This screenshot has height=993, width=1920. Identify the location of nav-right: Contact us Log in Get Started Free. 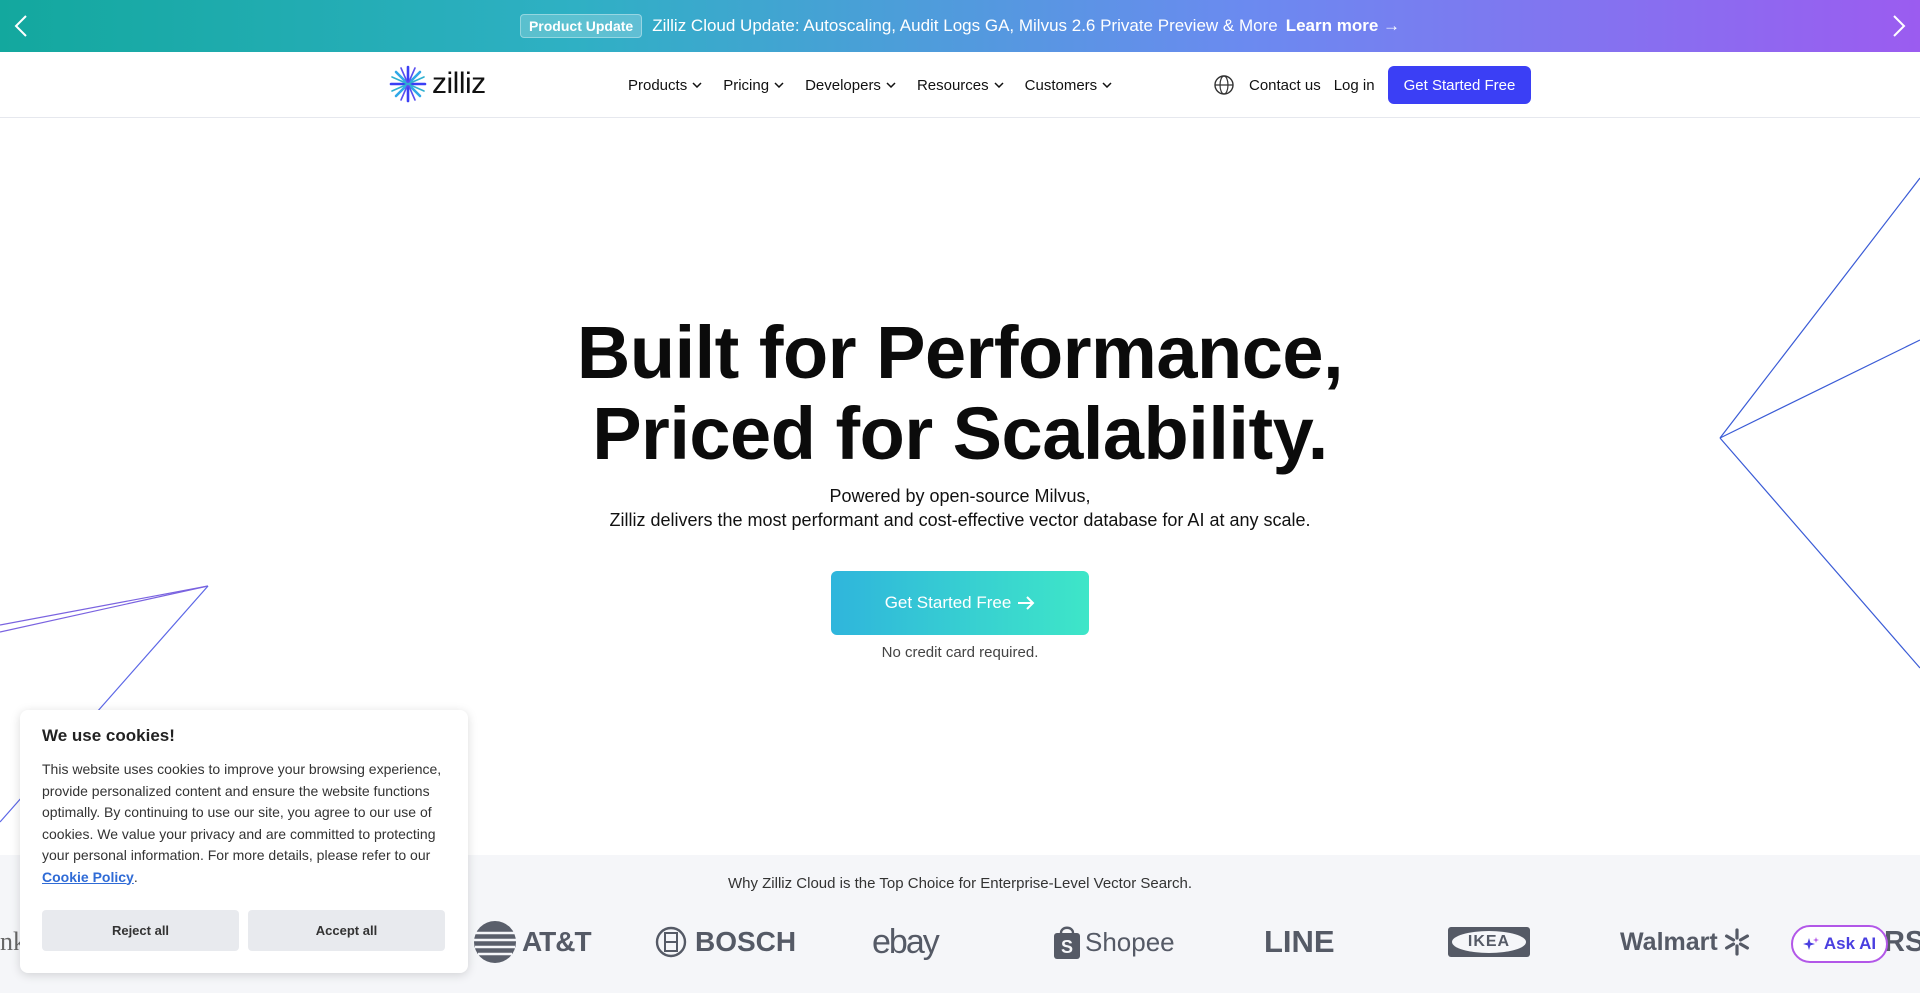
(1372, 85).